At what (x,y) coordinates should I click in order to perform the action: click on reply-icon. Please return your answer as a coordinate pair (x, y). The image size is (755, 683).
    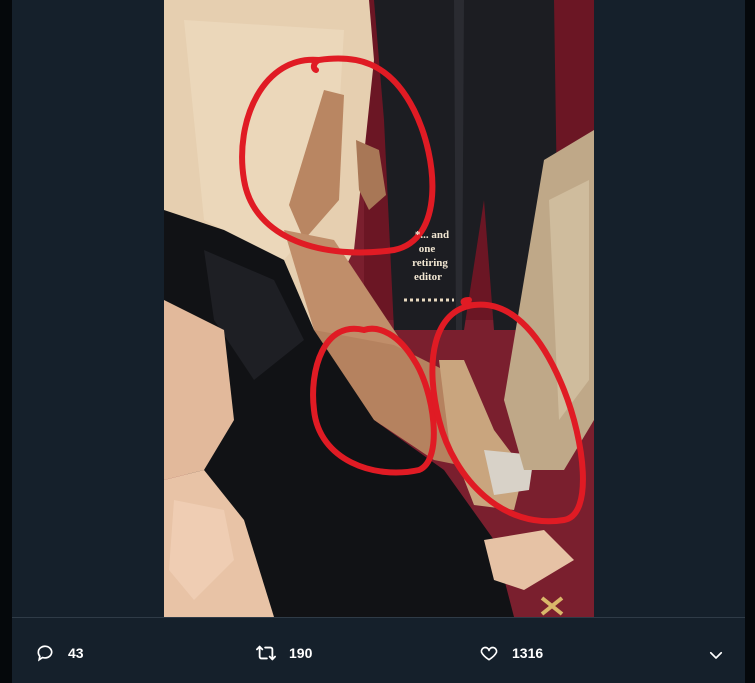
    Looking at the image, I should click on (45, 653).